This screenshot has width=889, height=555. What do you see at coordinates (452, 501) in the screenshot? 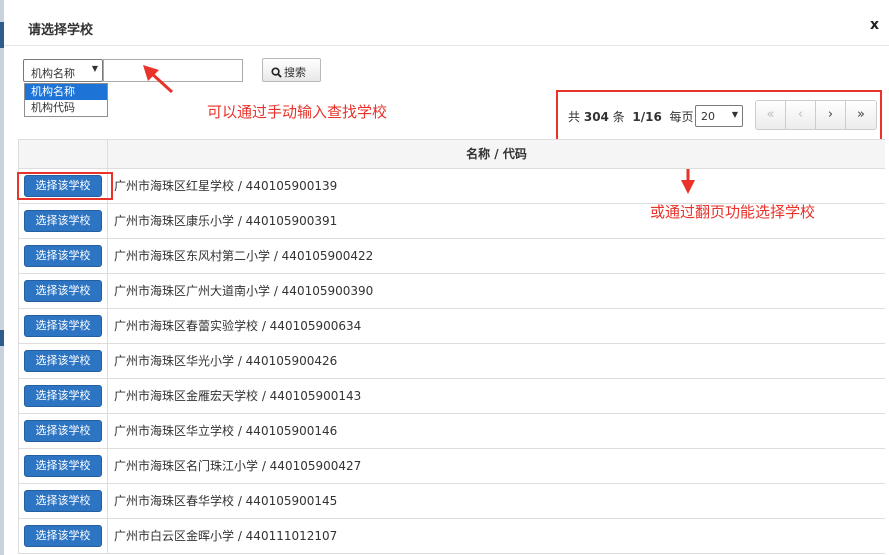
I see `table-row: 选择该学校 广州市海珠区春华学校 / 440105900145` at bounding box center [452, 501].